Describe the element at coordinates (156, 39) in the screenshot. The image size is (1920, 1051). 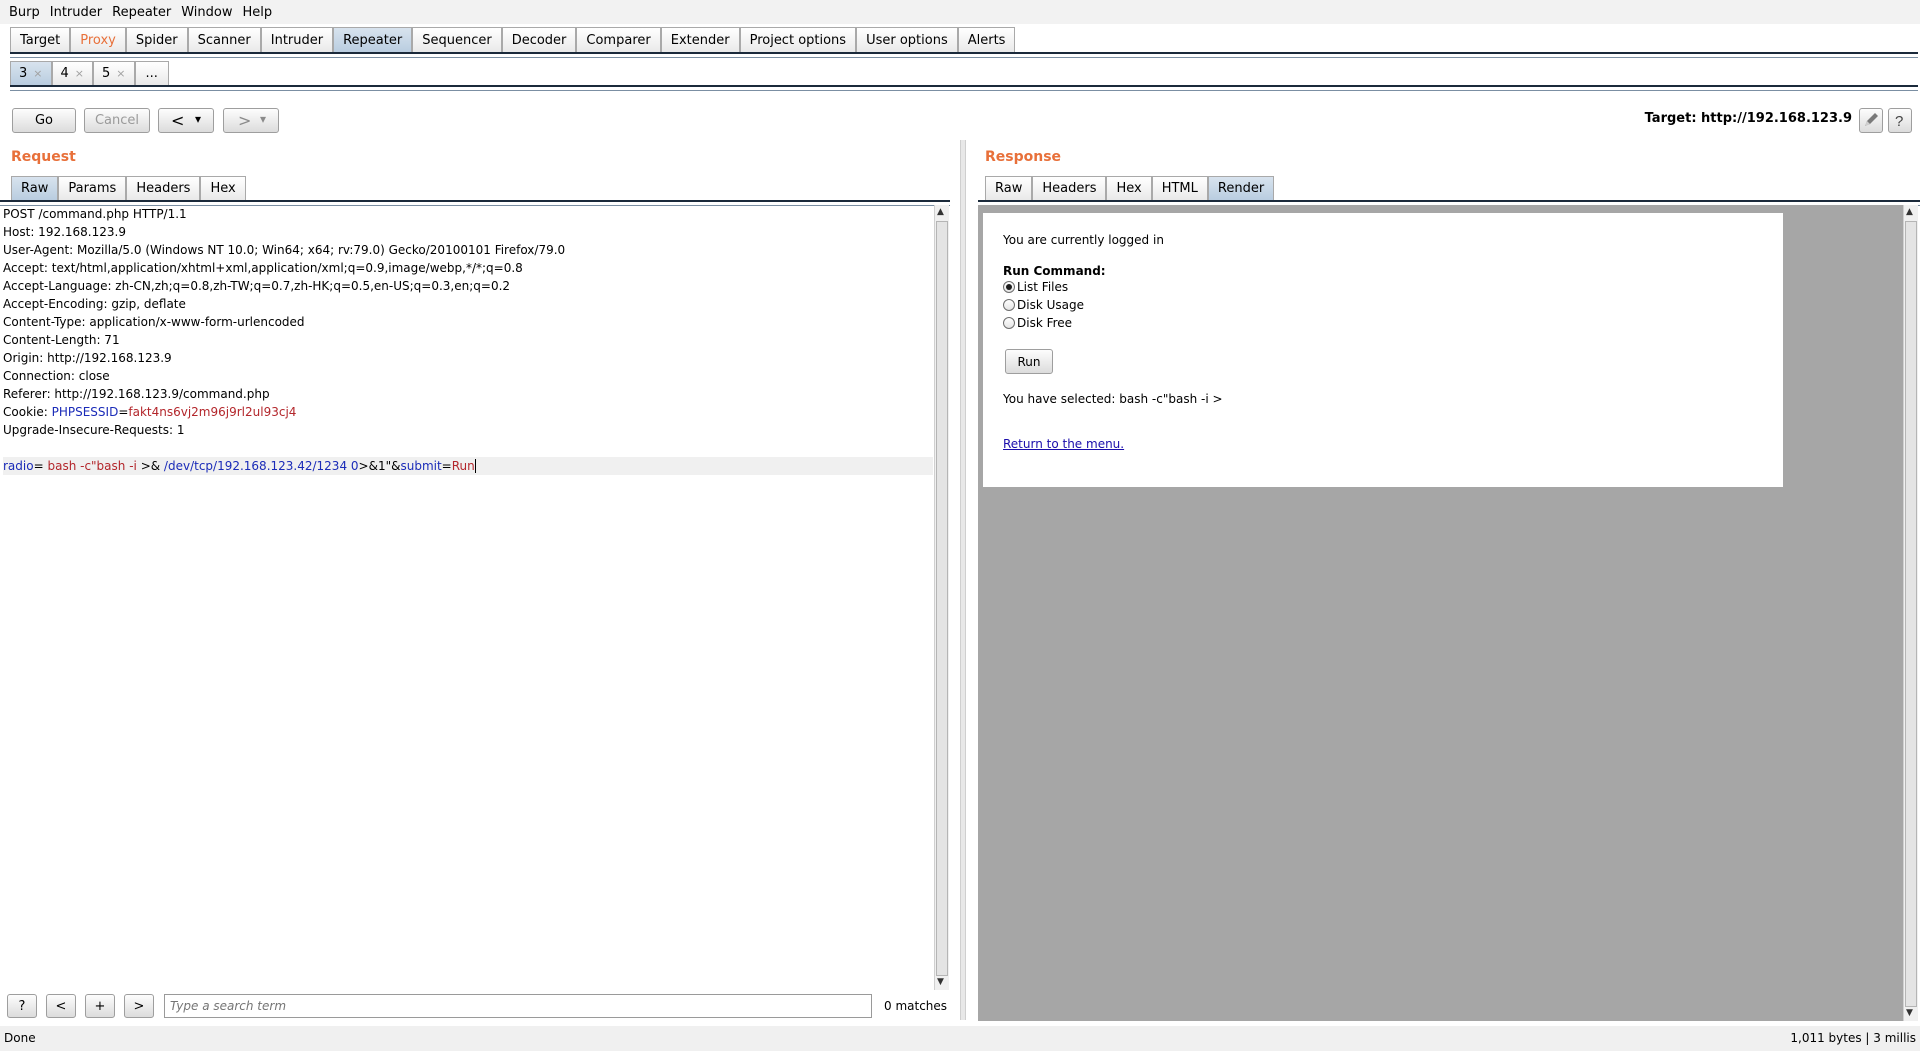
I see `tab-spider: Spider` at that location.